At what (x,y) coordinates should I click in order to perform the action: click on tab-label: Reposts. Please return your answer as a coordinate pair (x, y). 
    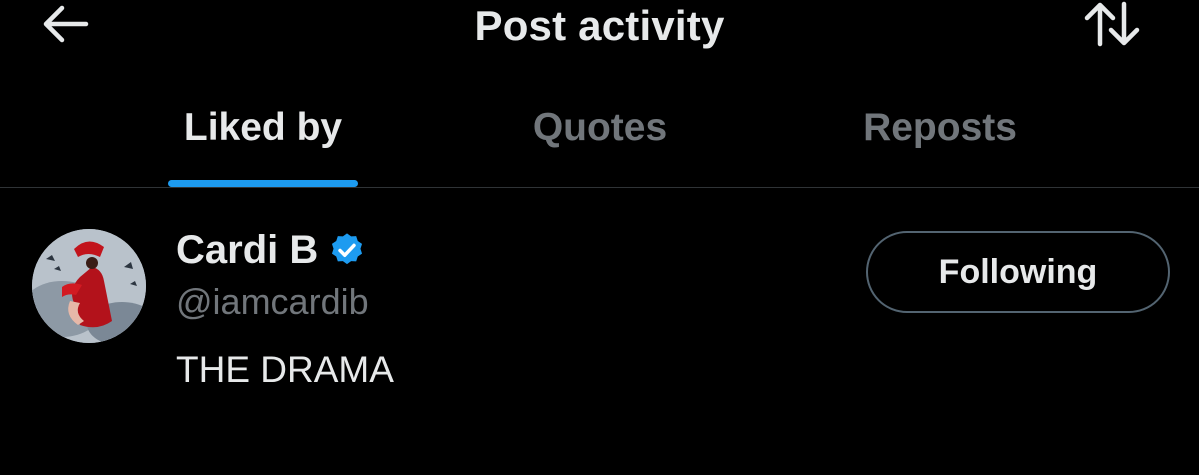
    Looking at the image, I should click on (940, 127).